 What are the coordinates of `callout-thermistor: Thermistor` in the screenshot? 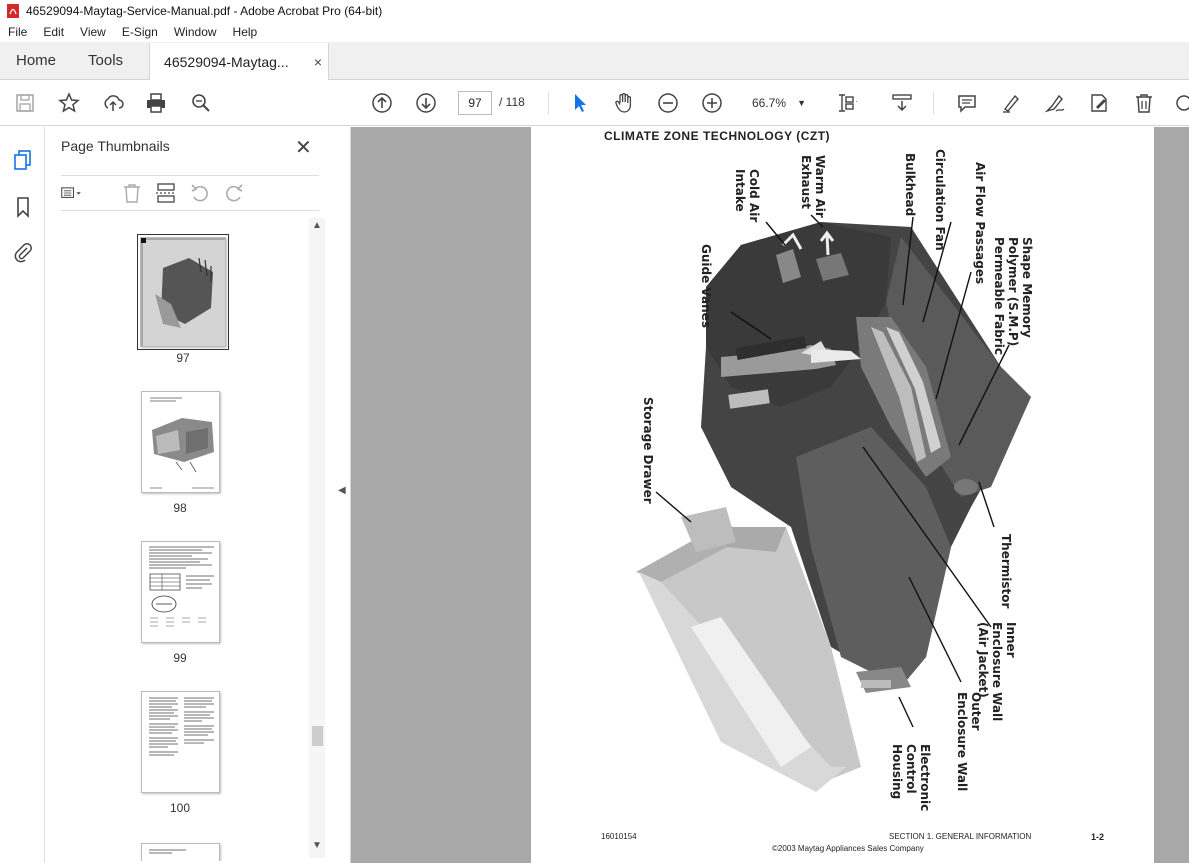 It's located at (1006, 571).